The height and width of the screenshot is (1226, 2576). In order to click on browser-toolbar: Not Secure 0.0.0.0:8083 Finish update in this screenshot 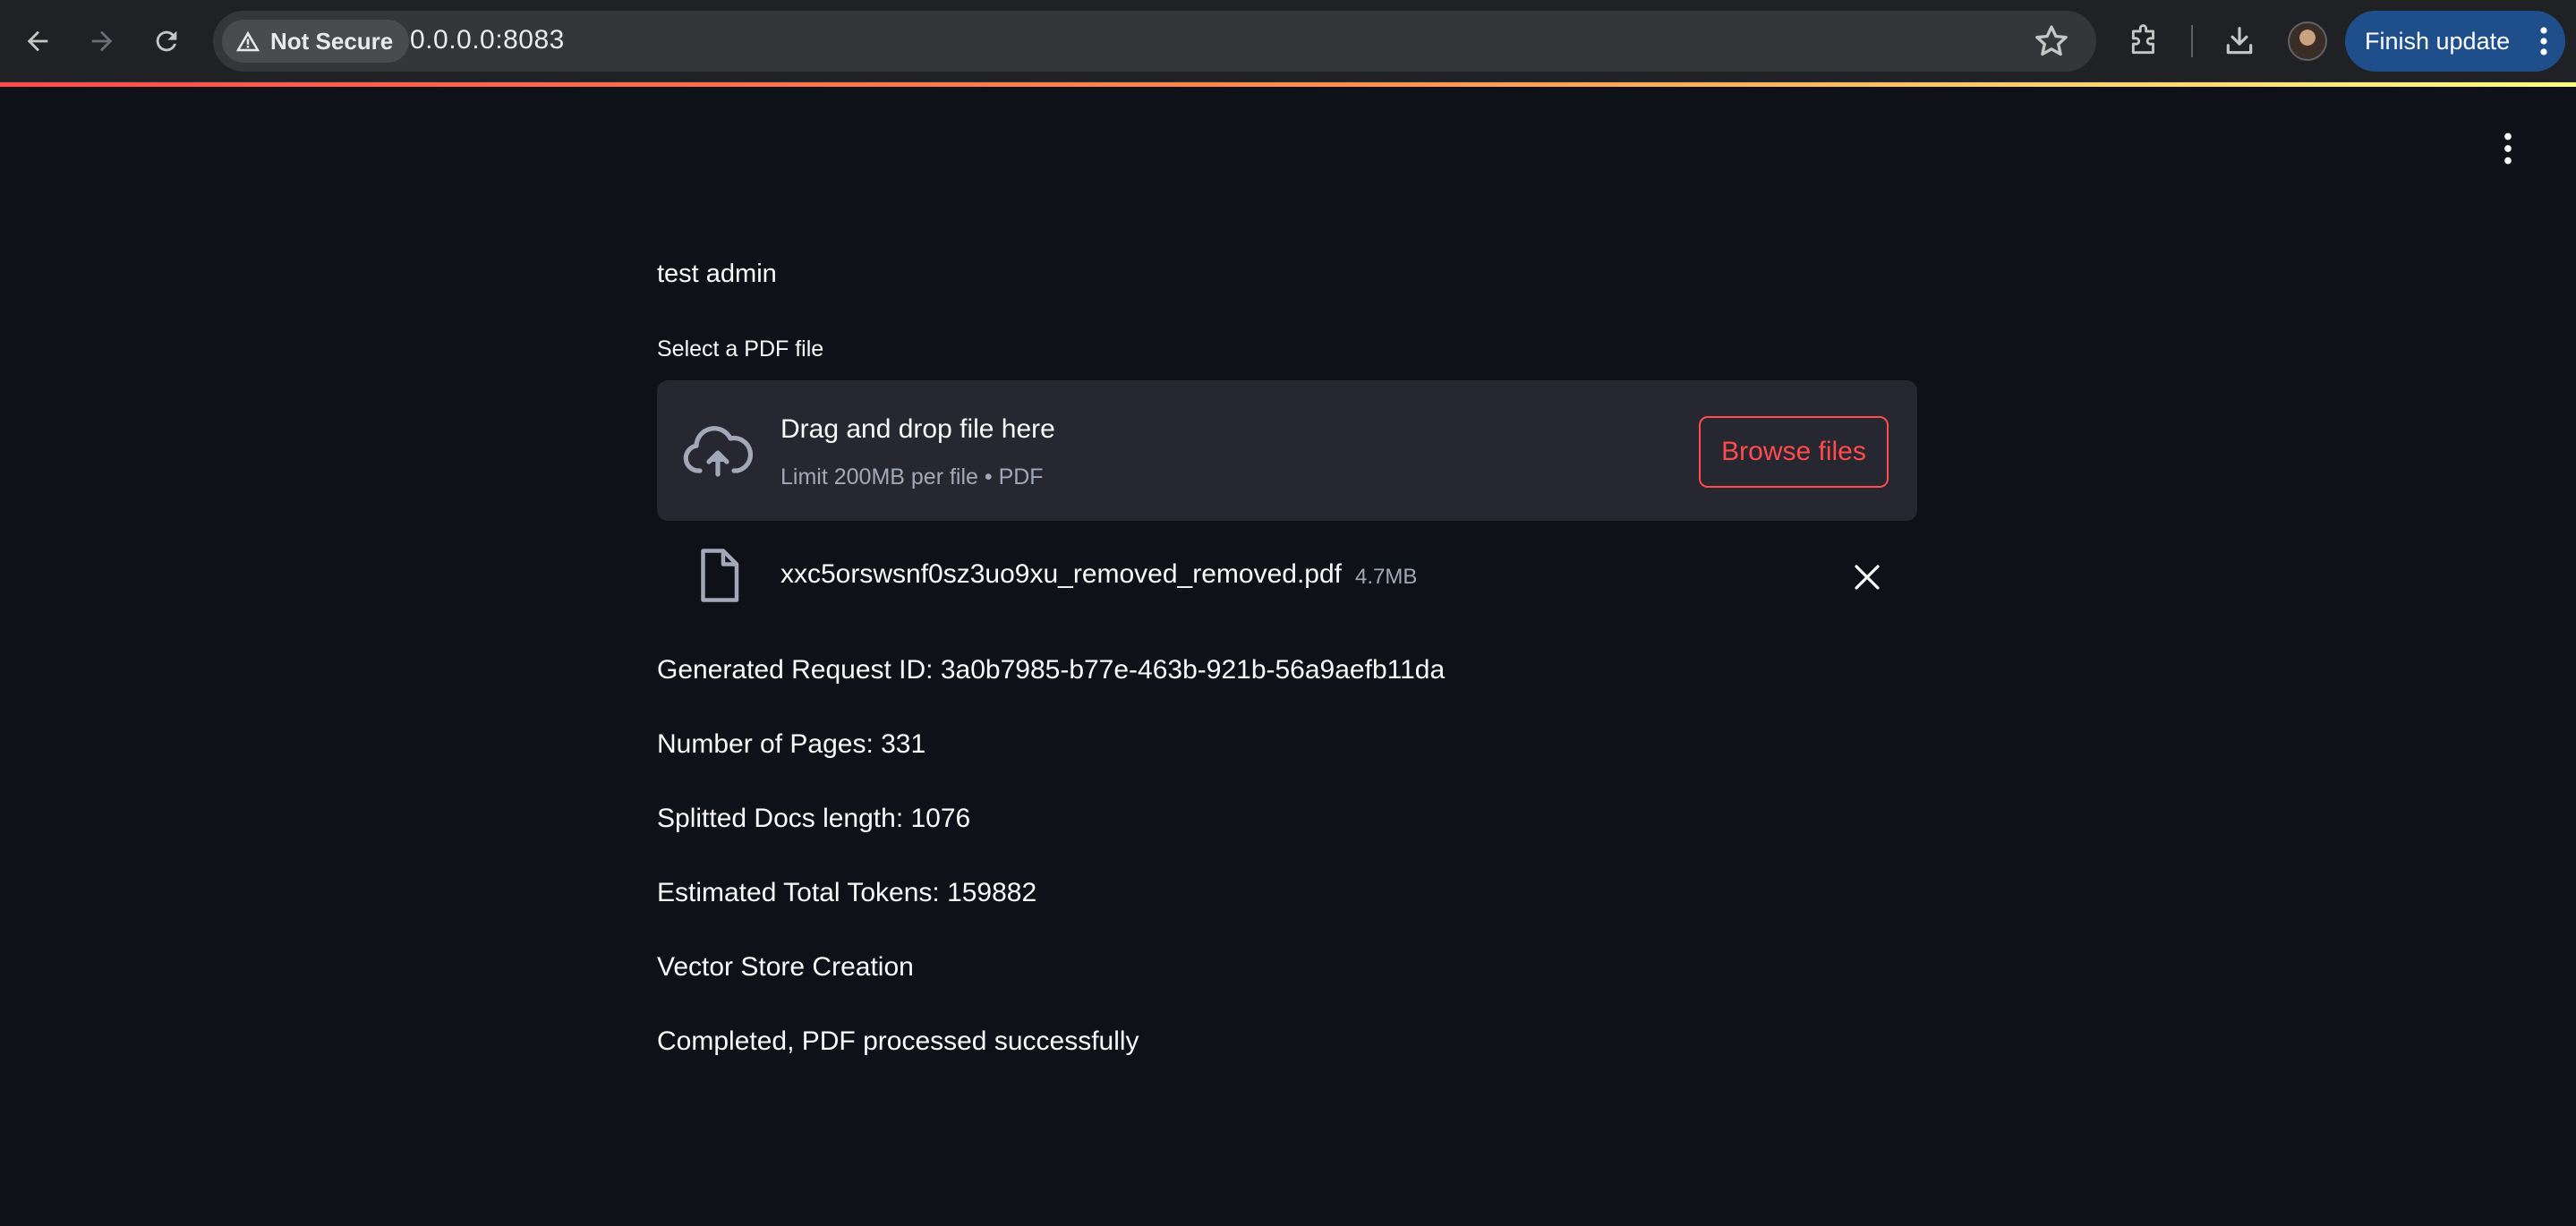, I will do `click(1288, 41)`.